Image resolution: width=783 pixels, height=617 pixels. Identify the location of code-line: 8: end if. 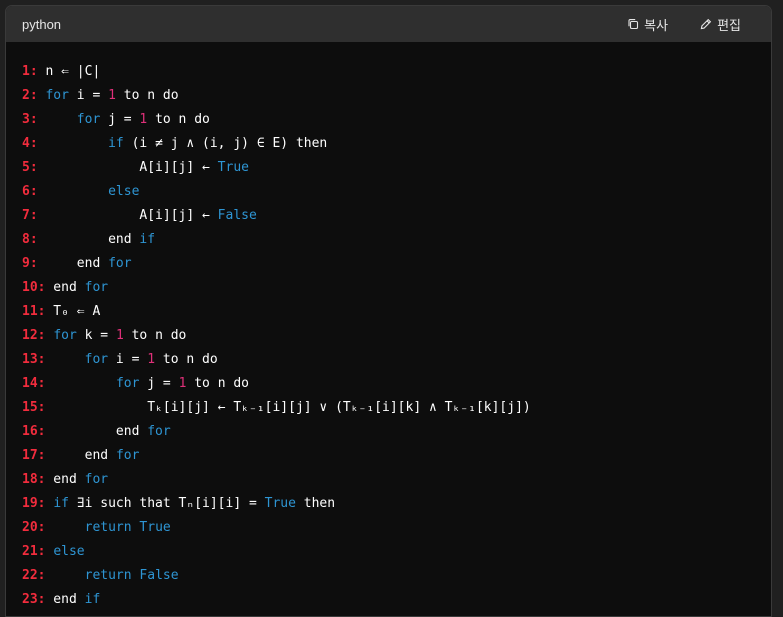
(396, 240).